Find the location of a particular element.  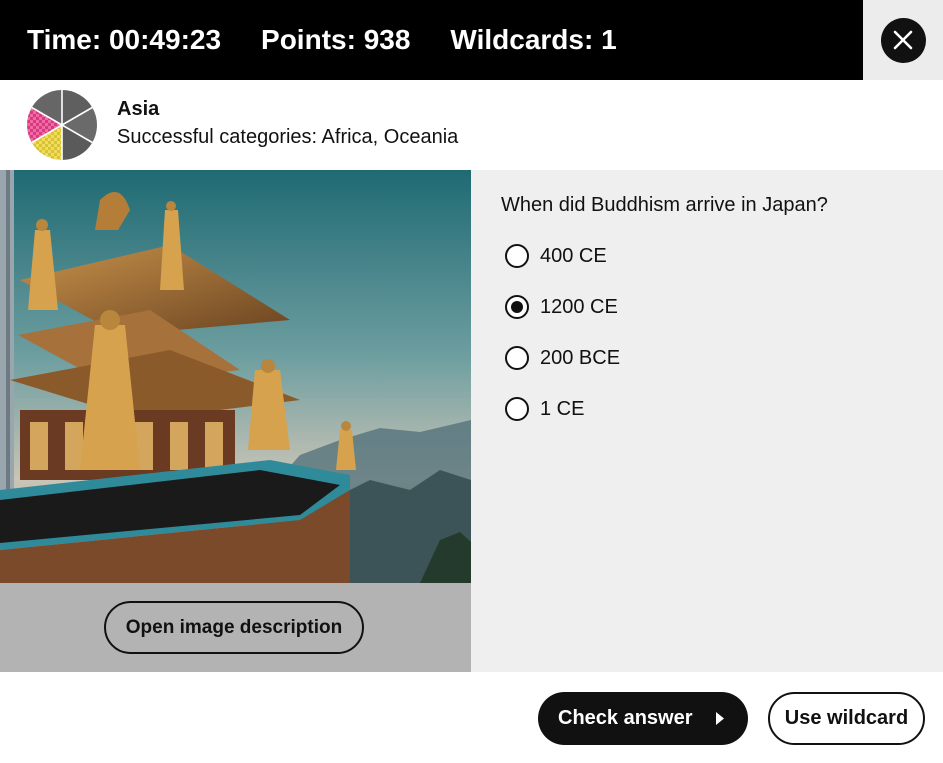

close-area is located at coordinates (903, 40).